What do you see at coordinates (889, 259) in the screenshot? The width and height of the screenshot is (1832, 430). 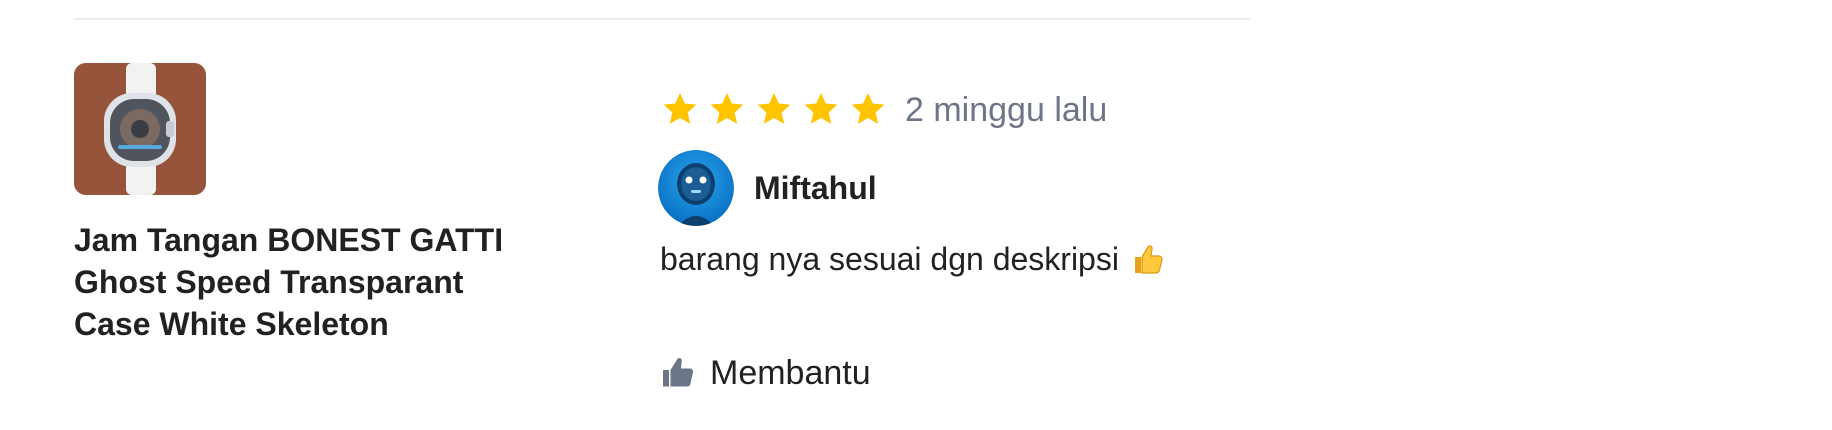 I see `review-body: barang nya sesuai dgn deskripsi` at bounding box center [889, 259].